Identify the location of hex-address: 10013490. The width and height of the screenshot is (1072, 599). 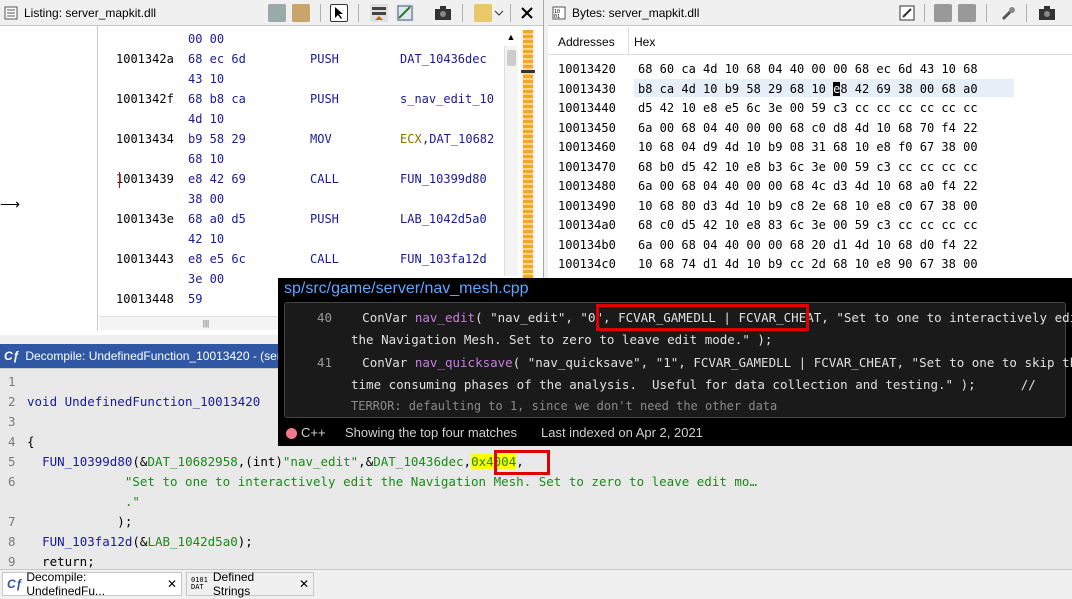
(587, 205).